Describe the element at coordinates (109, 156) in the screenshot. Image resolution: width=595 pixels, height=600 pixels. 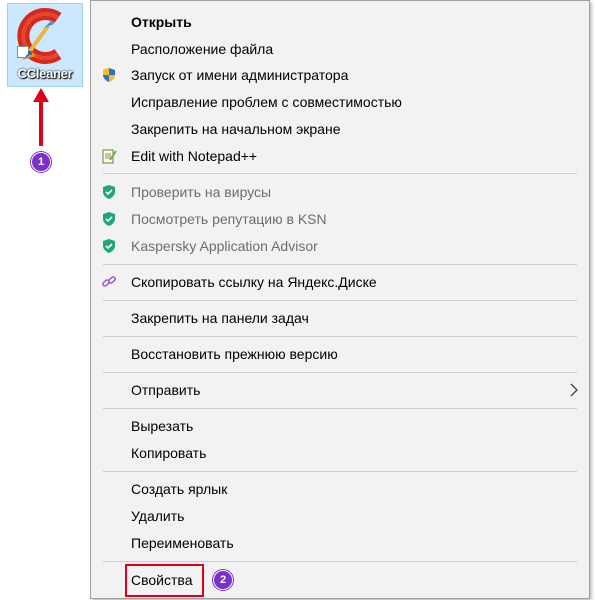
I see `notepad-plus-icon` at that location.